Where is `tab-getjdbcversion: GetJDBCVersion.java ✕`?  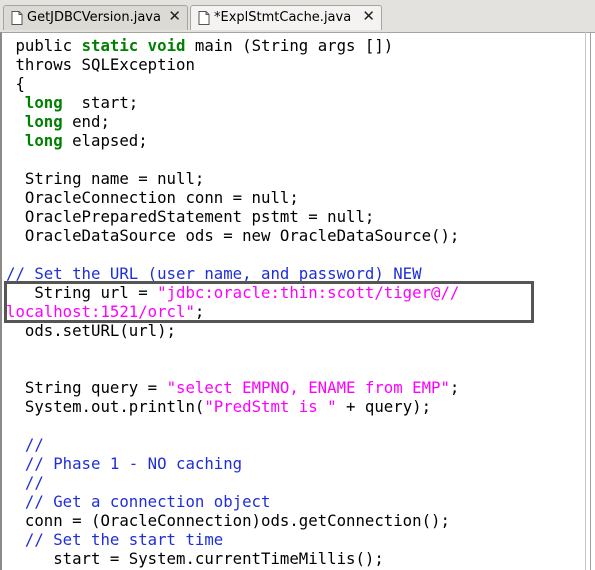 tab-getjdbcversion: GetJDBCVersion.java ✕ is located at coordinates (95, 17).